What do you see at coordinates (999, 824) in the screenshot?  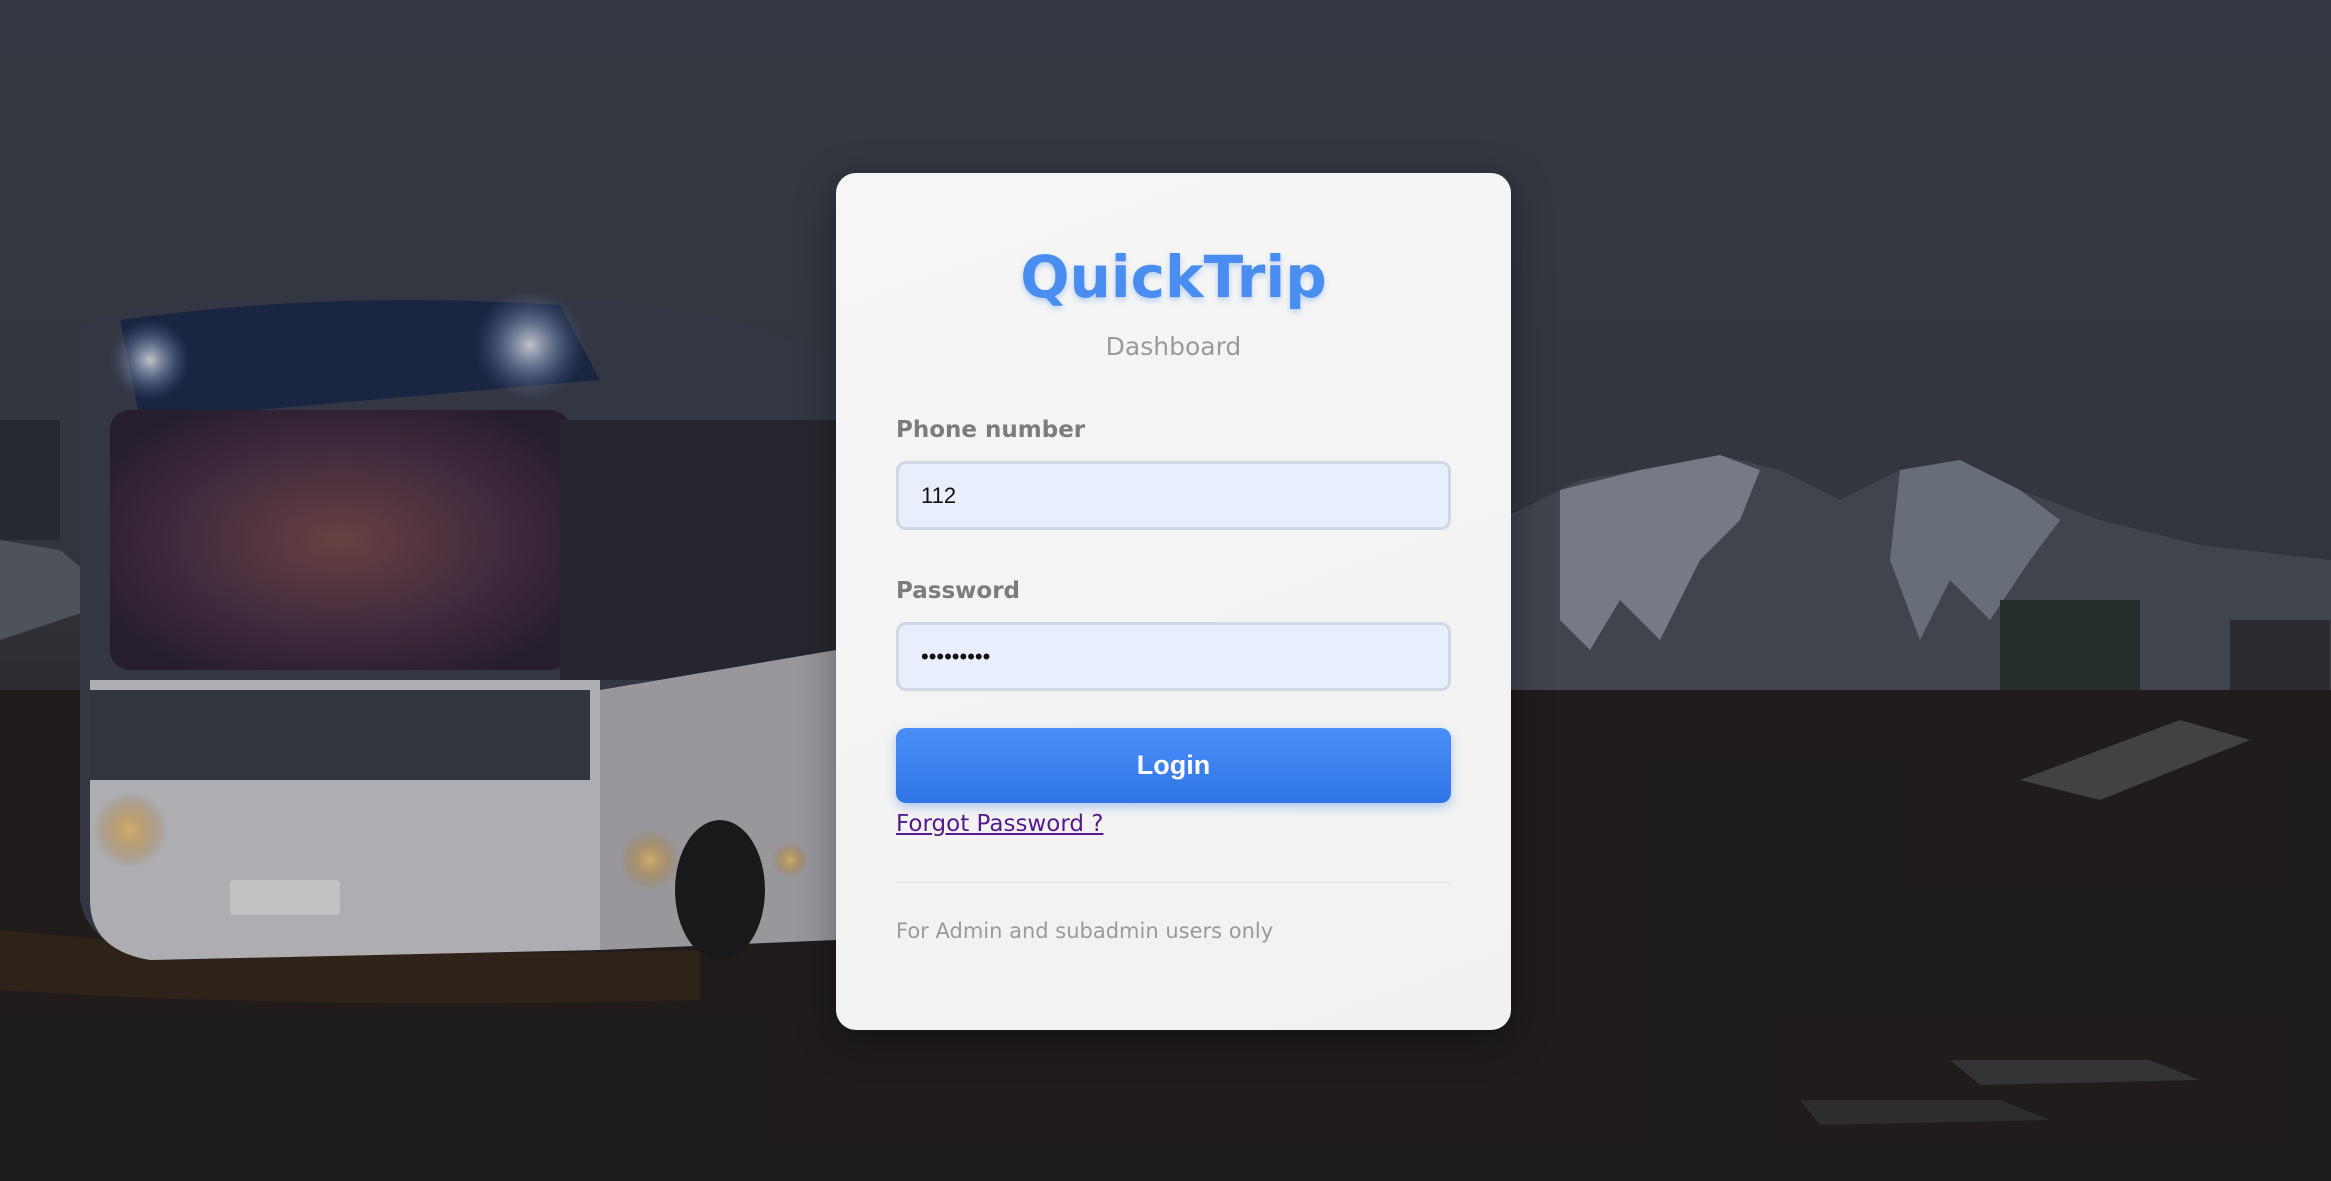 I see `forgot-password-link: Forgot Password ?` at bounding box center [999, 824].